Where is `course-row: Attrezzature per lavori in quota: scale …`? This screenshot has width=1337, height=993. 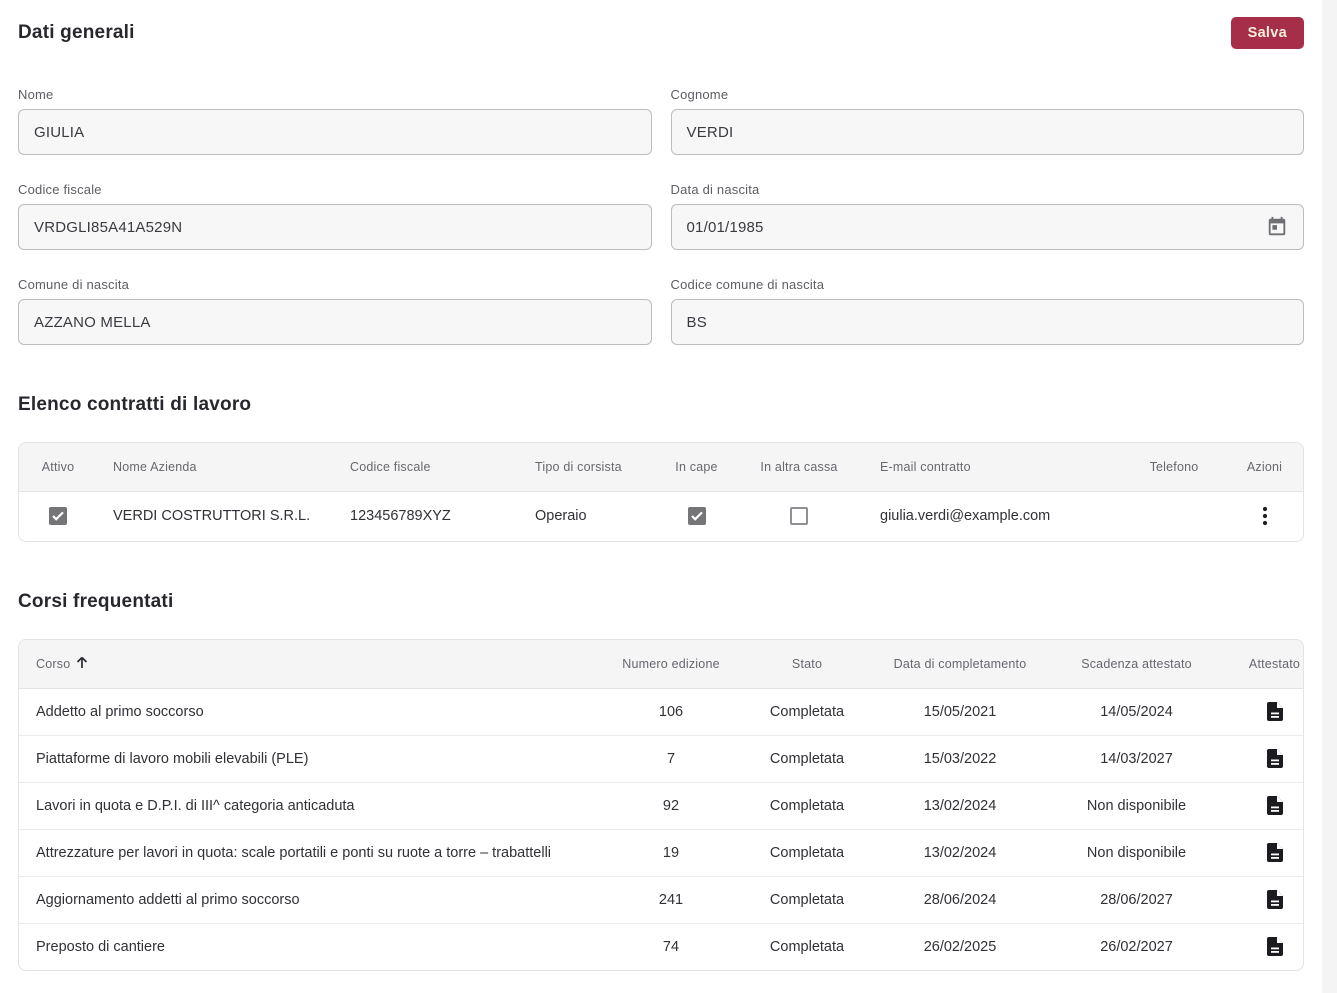
course-row: Attrezzature per lavori in quota: scale … is located at coordinates (661, 853).